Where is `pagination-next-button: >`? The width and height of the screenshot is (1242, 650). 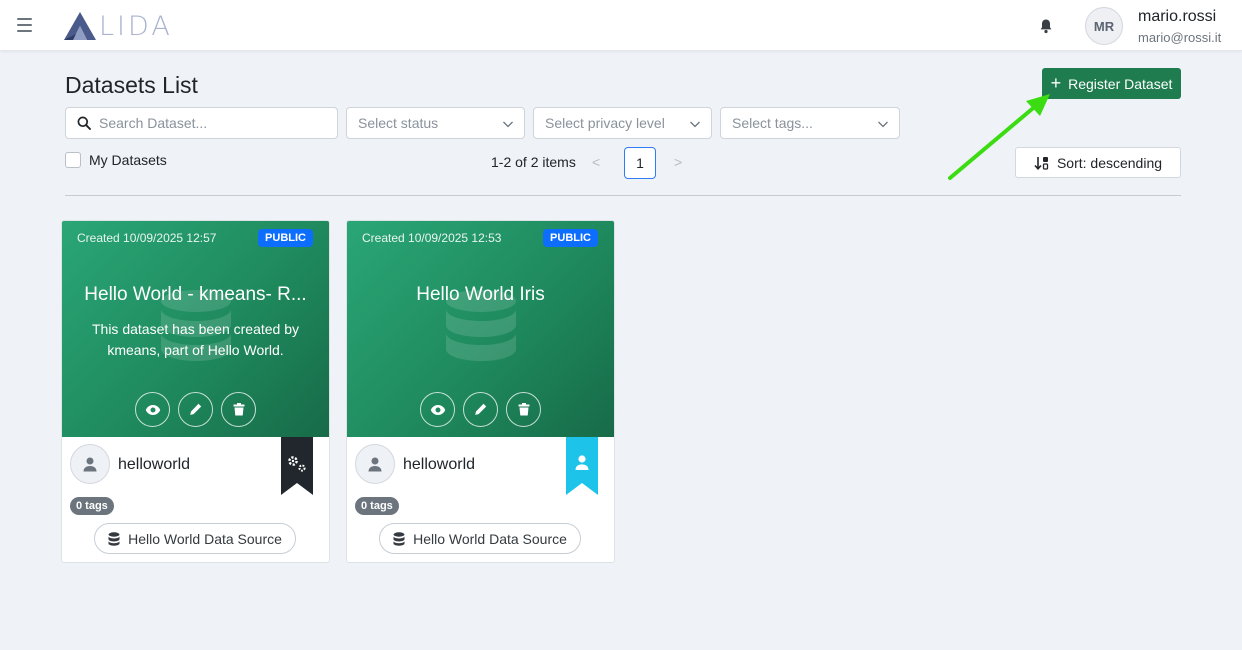
pagination-next-button: > is located at coordinates (678, 162).